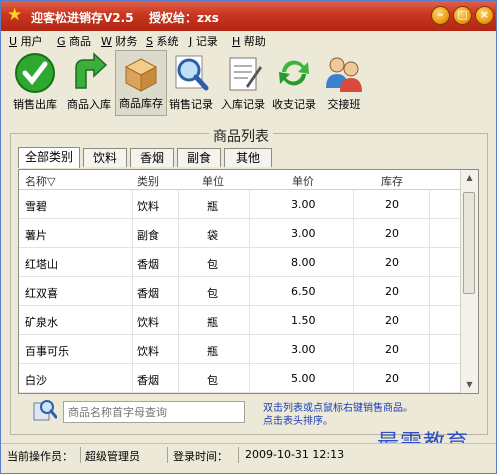 Image resolution: width=497 pixels, height=474 pixels. I want to click on table-row: 红双喜 香烟 包 6.50 20, so click(240, 291).